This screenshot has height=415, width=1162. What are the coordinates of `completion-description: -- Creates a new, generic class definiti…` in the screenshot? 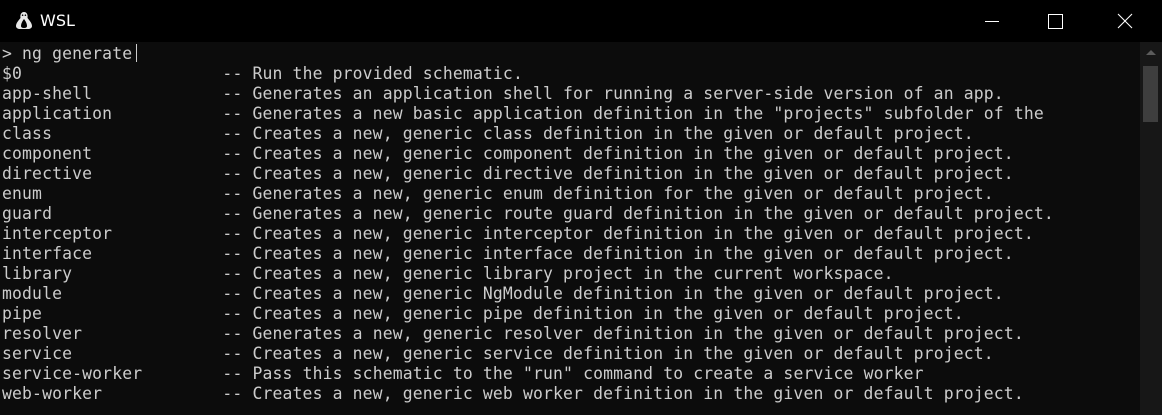 It's located at (598, 133).